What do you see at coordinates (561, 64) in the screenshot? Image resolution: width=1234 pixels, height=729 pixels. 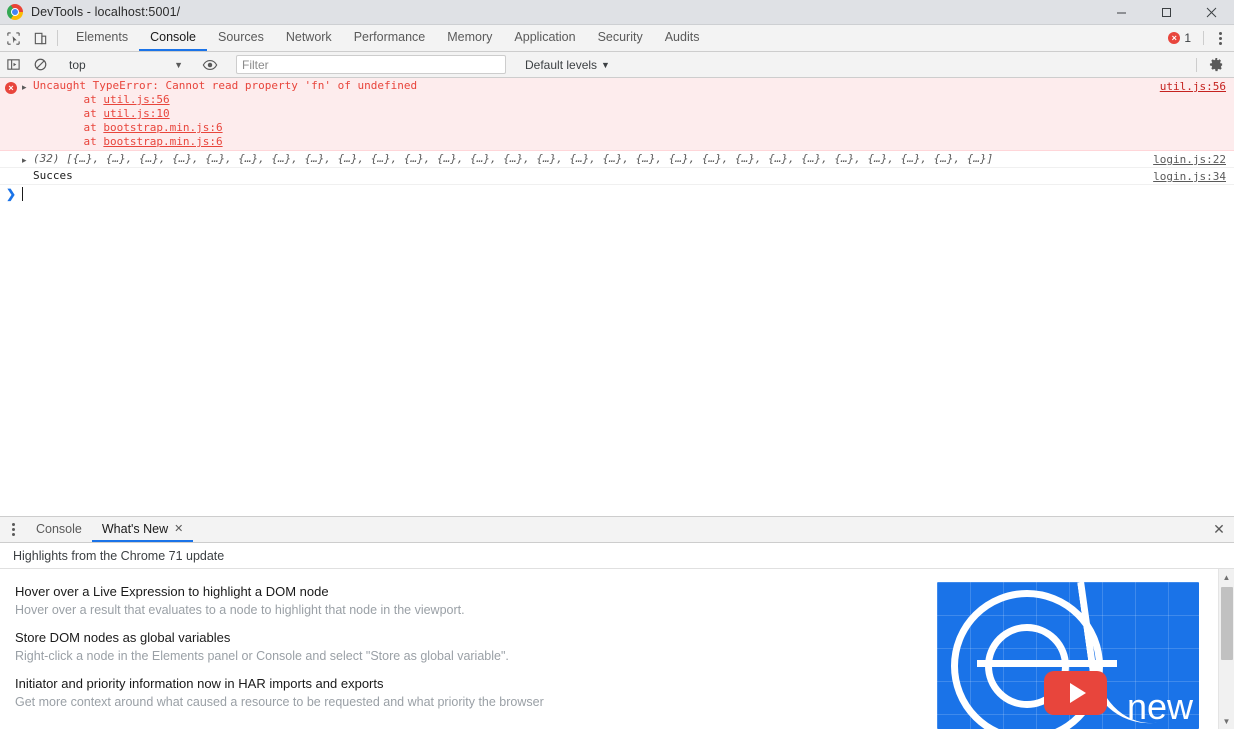 I see `log-levels-label: Default levels` at bounding box center [561, 64].